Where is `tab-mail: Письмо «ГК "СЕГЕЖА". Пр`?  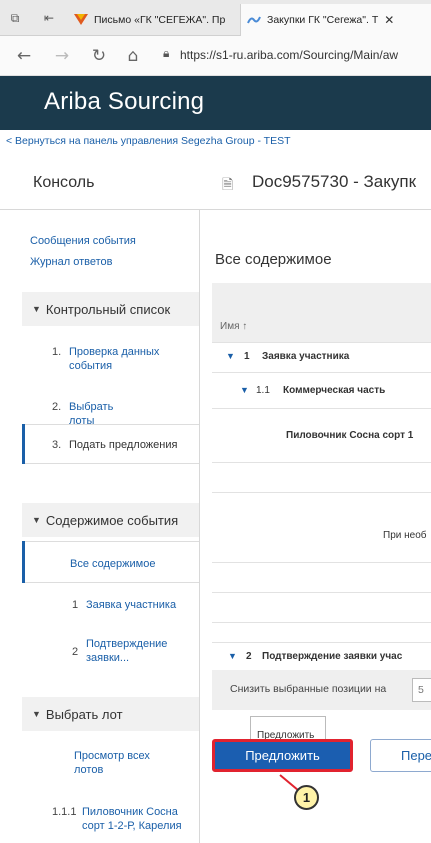
tab-mail: Письмо «ГК "СЕГЕЖА". Пр is located at coordinates (153, 20).